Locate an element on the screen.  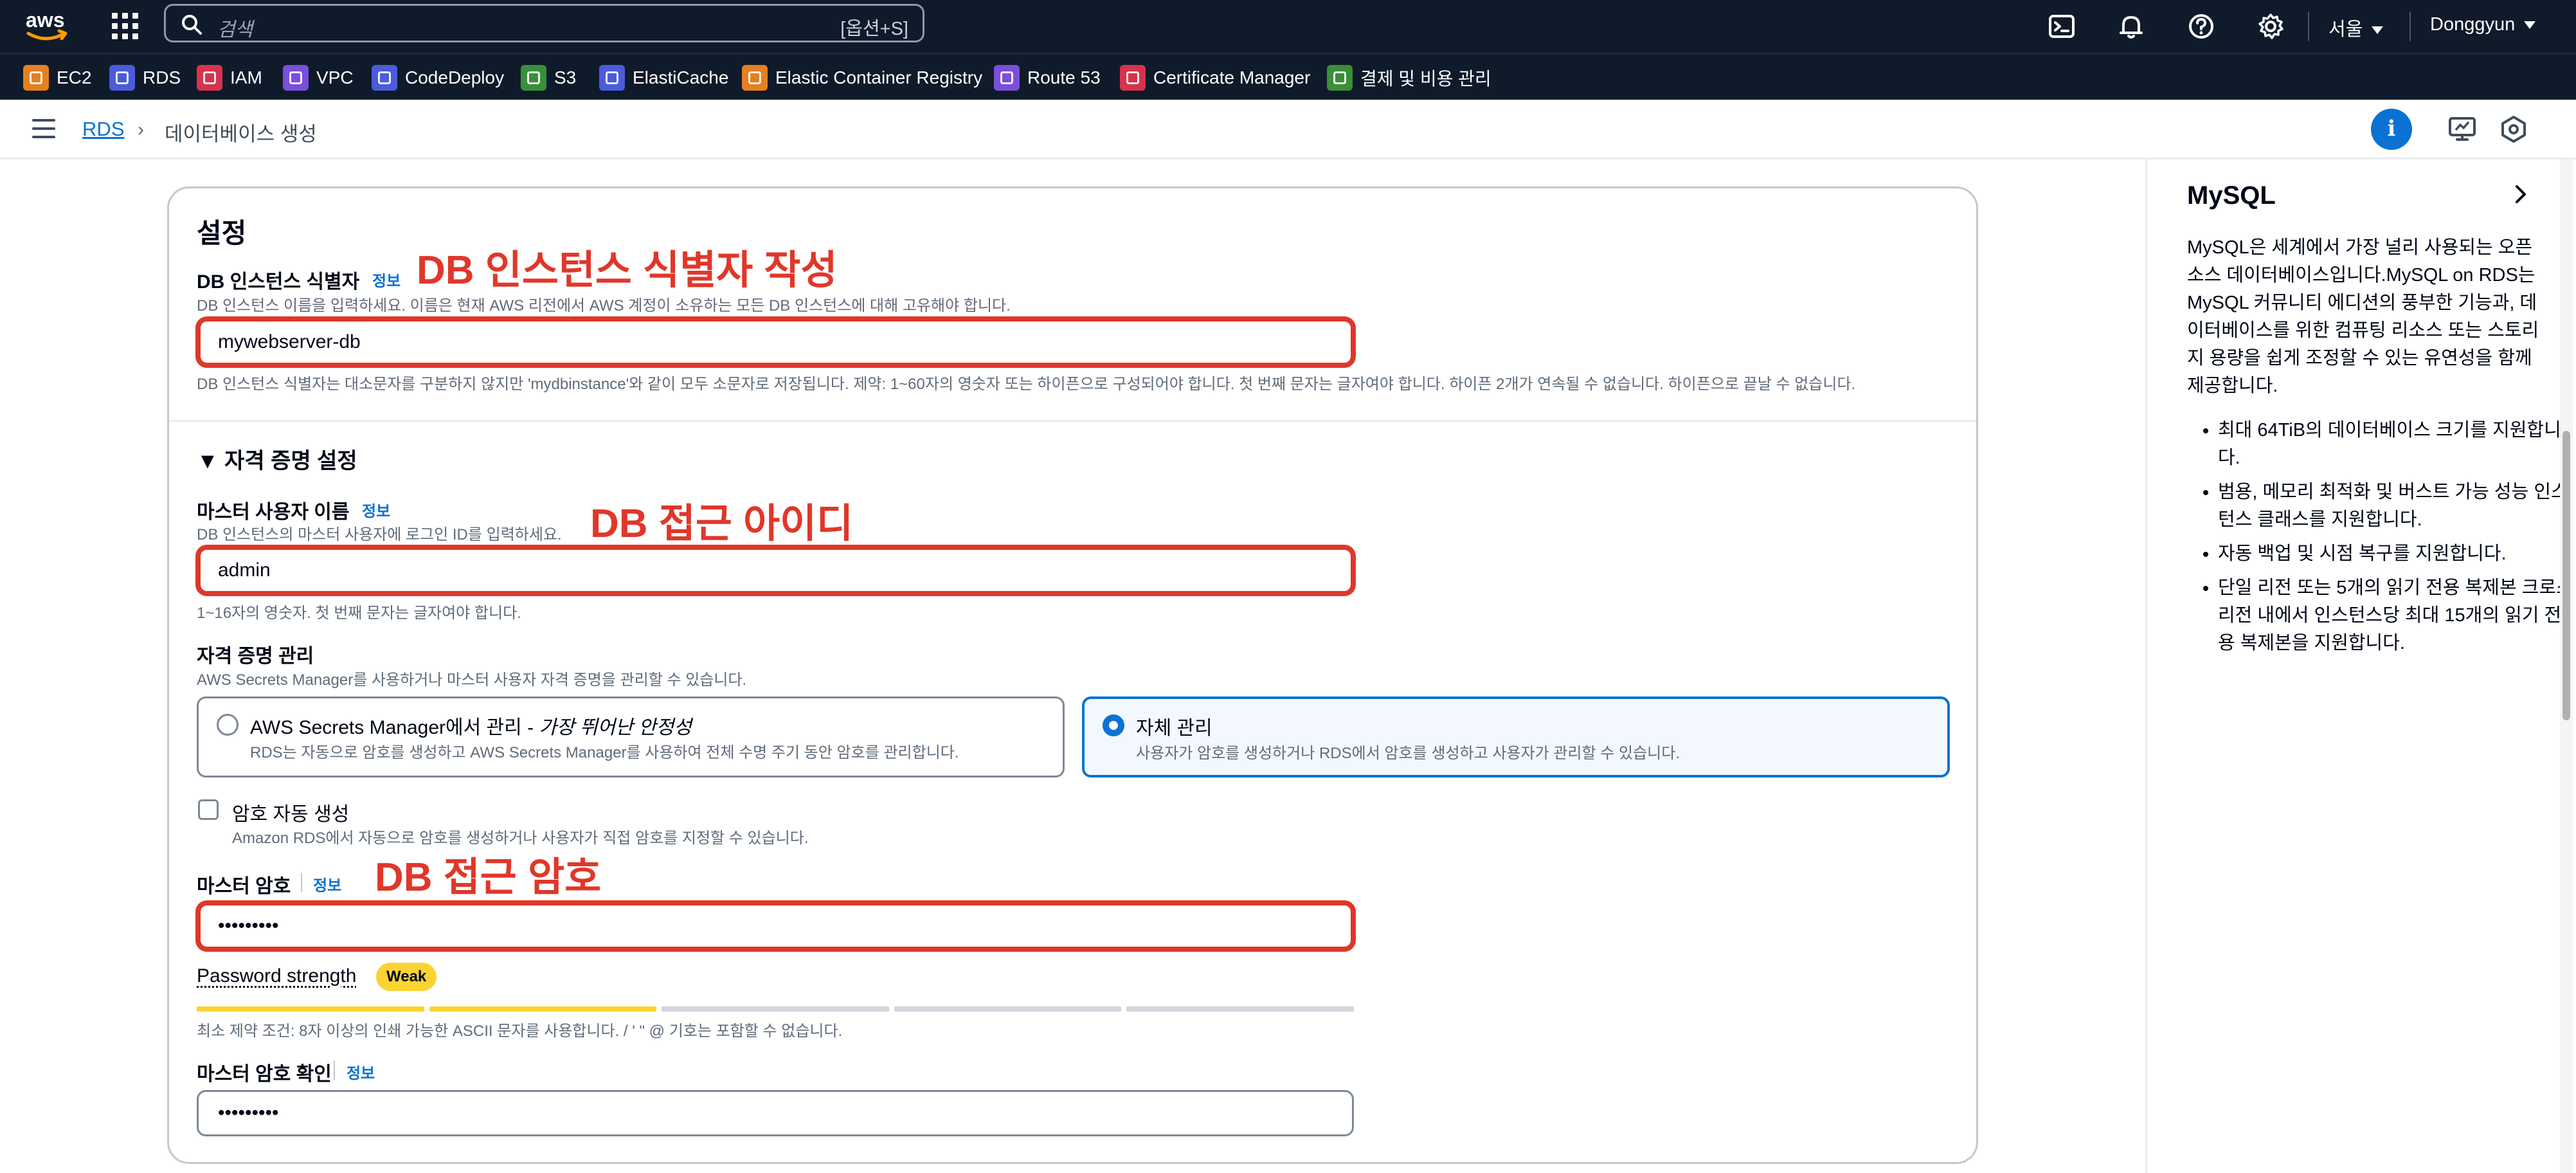
master-username-hint: 1~16자의 영숫자. 첫 번째 문자는 글자여야 합니다. is located at coordinates (359, 613).